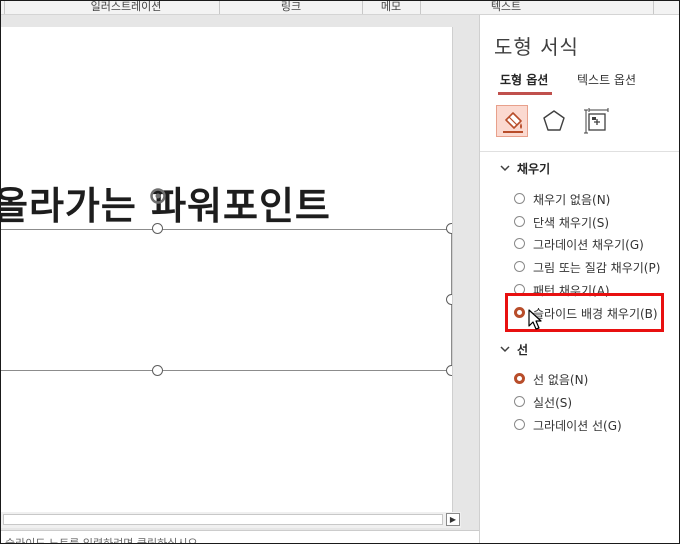 The height and width of the screenshot is (544, 680). What do you see at coordinates (525, 93) in the screenshot?
I see `active-tab-underline` at bounding box center [525, 93].